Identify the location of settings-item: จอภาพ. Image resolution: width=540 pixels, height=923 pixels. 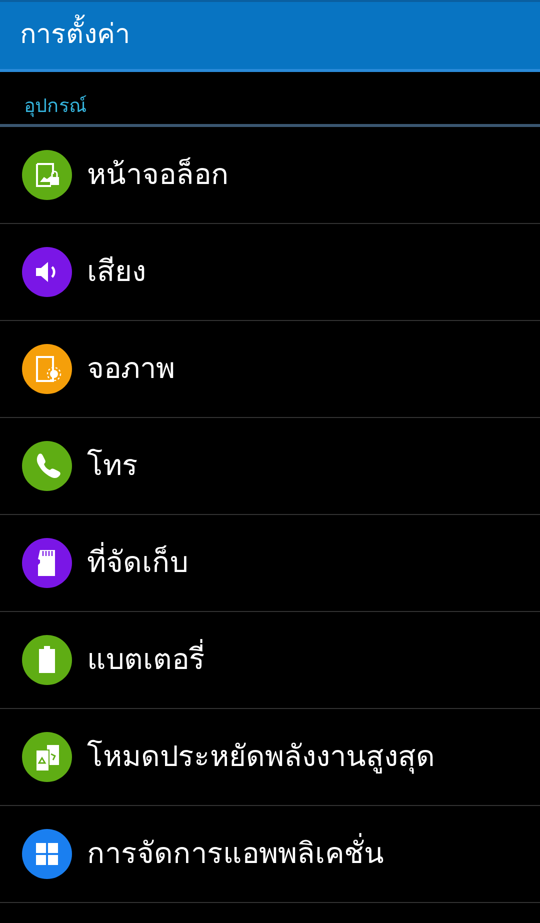
(270, 369).